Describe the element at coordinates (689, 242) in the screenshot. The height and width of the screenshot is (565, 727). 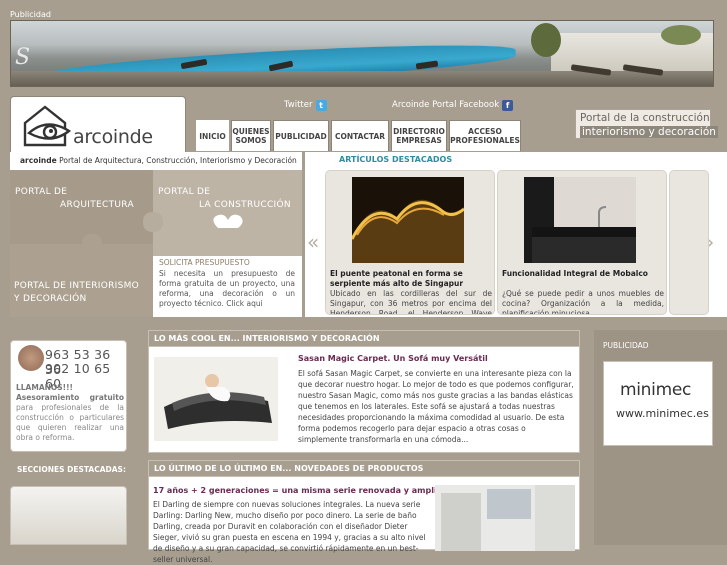
I see `featured-card-partial` at that location.